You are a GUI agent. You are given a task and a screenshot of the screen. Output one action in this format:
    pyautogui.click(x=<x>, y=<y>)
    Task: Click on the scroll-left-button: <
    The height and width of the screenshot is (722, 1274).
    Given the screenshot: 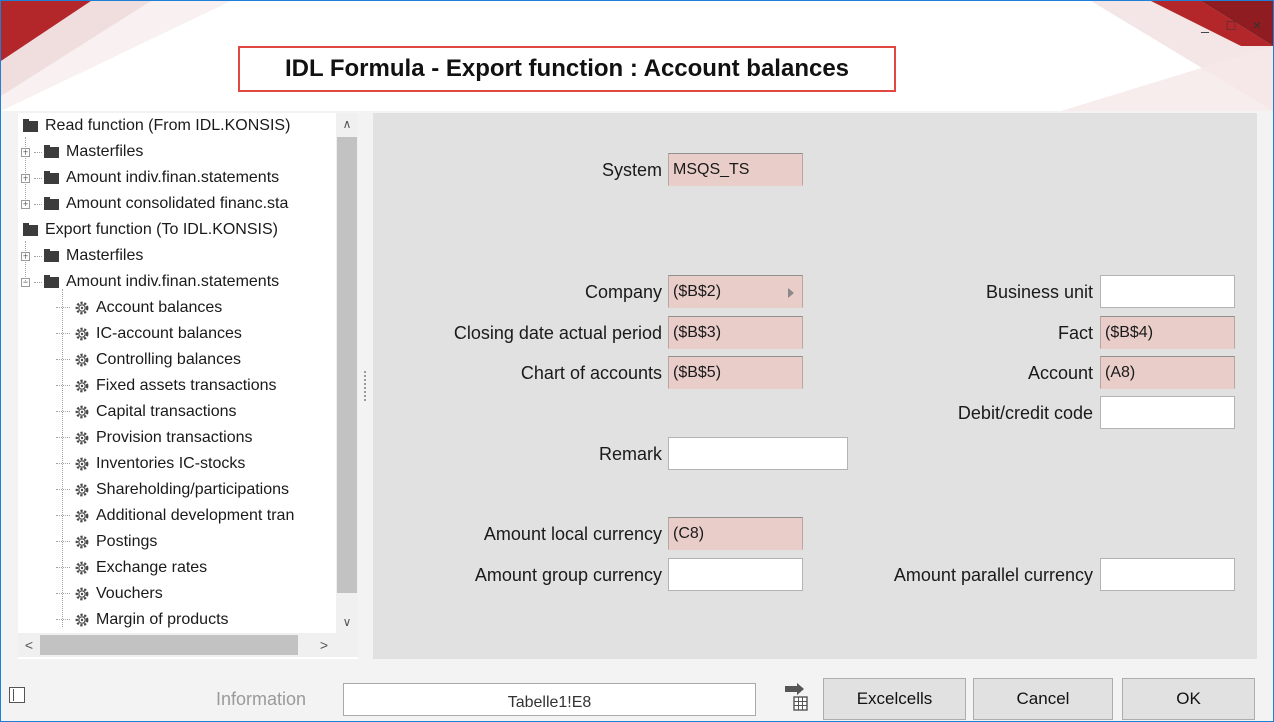 What is the action you would take?
    pyautogui.click(x=29, y=645)
    